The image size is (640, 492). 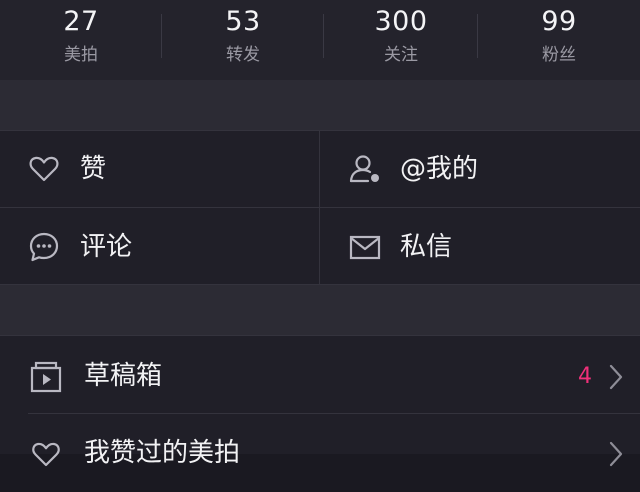 What do you see at coordinates (585, 376) in the screenshot?
I see `drafts-count-badge: 4` at bounding box center [585, 376].